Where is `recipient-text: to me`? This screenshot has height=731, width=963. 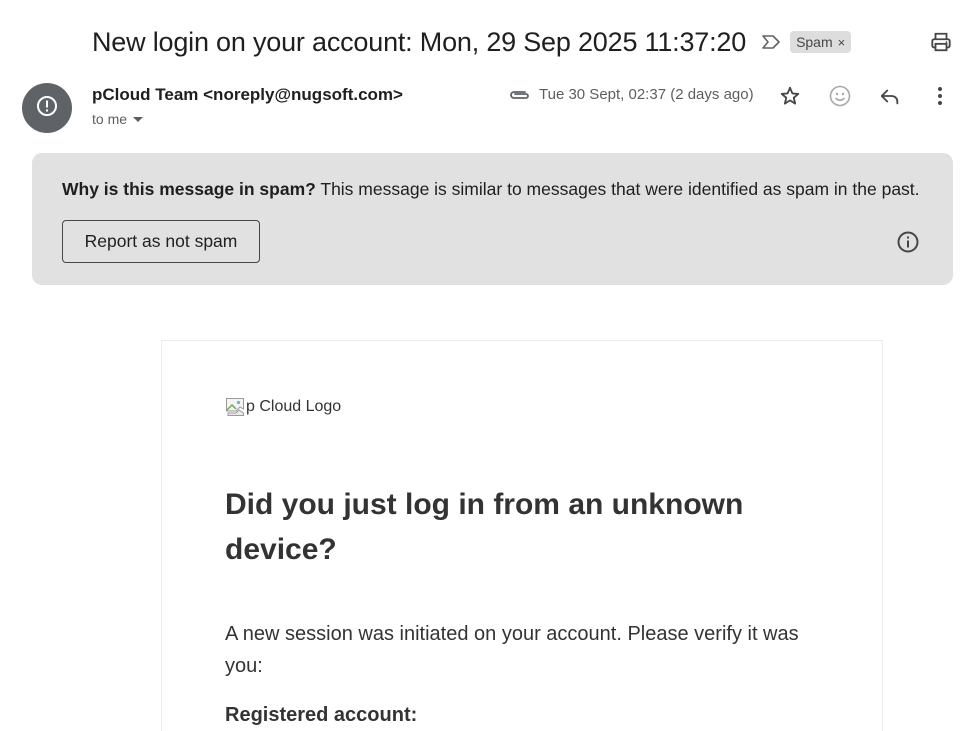
recipient-text: to me is located at coordinates (110, 119).